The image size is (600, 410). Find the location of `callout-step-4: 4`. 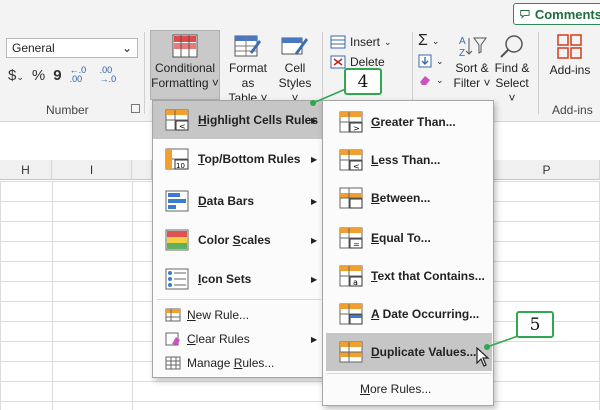

callout-step-4: 4 is located at coordinates (363, 81).